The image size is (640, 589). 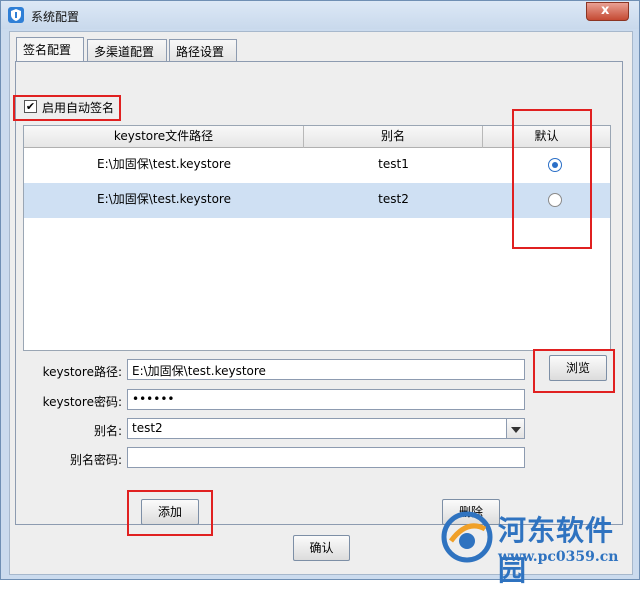 I want to click on column-header-alias: 别名, so click(x=393, y=137).